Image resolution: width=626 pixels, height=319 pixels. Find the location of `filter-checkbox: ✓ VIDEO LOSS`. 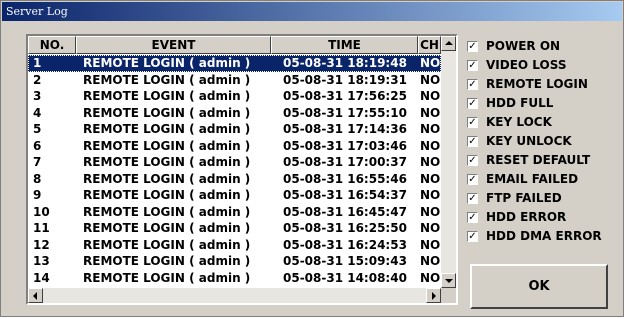

filter-checkbox: ✓ VIDEO LOSS is located at coordinates (542, 66).